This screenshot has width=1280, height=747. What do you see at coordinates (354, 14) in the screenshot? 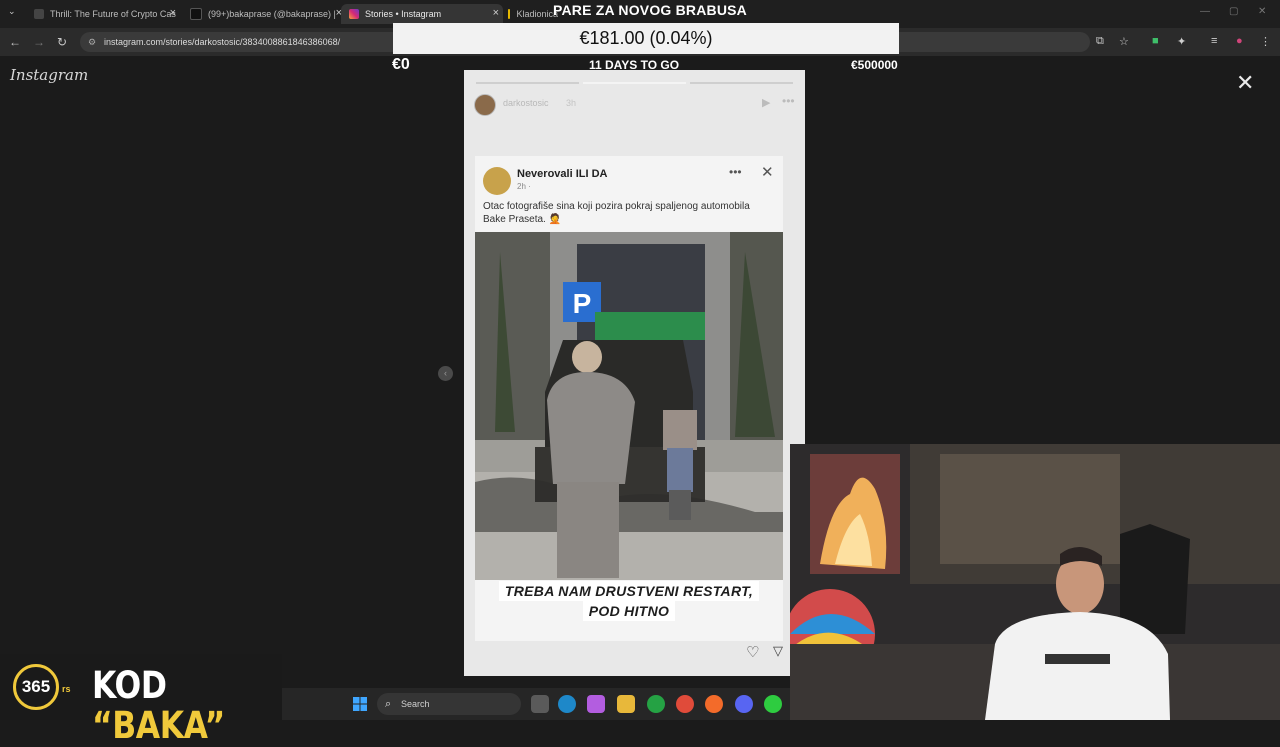
I see `instagram-favicon-icon` at bounding box center [354, 14].